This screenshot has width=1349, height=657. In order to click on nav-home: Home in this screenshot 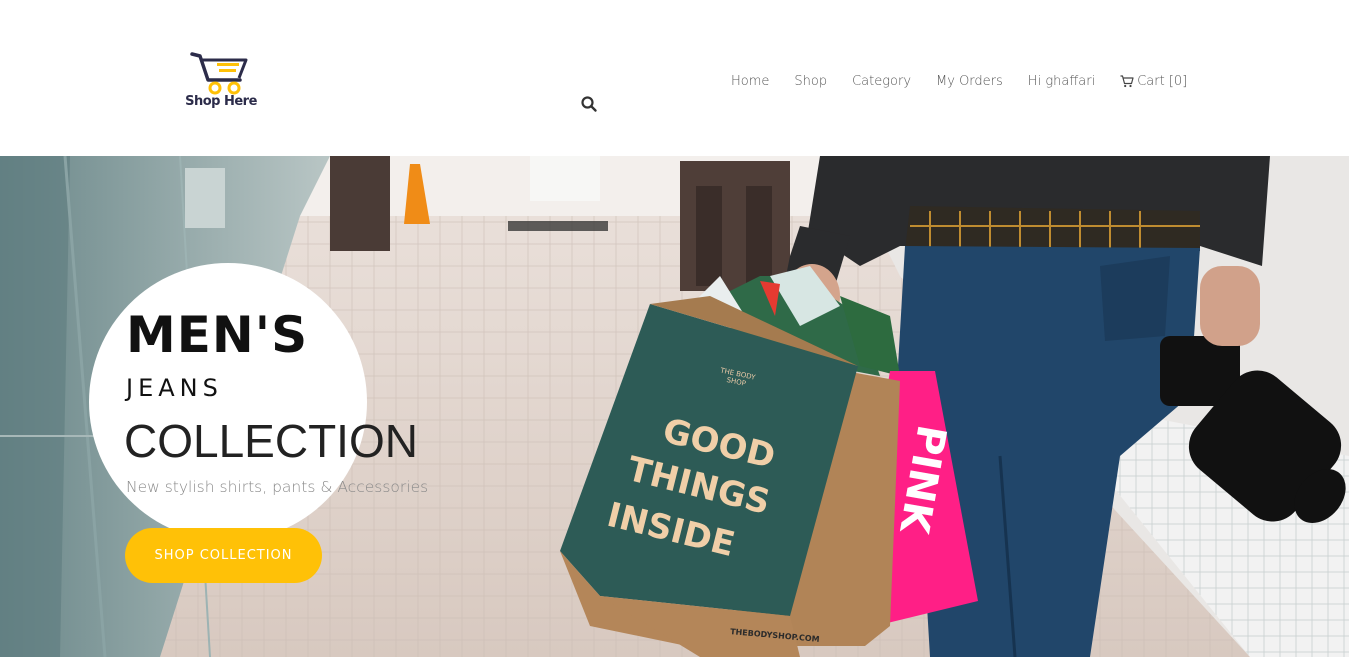, I will do `click(750, 81)`.